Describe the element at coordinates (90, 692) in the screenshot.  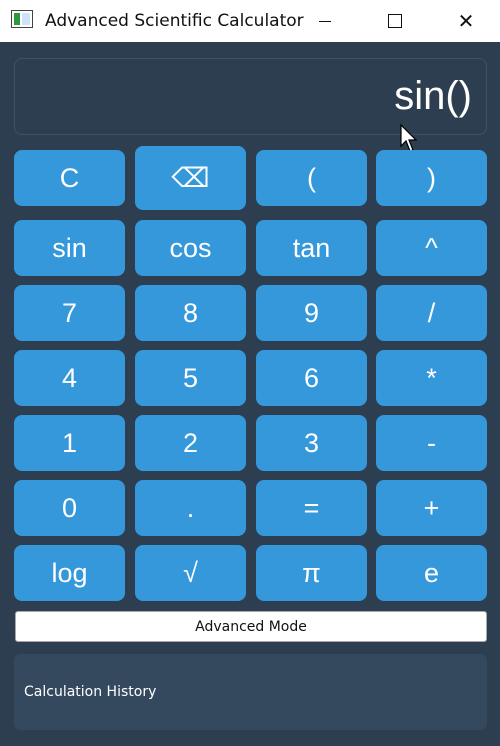
I see `history-label: Calculation History` at that location.